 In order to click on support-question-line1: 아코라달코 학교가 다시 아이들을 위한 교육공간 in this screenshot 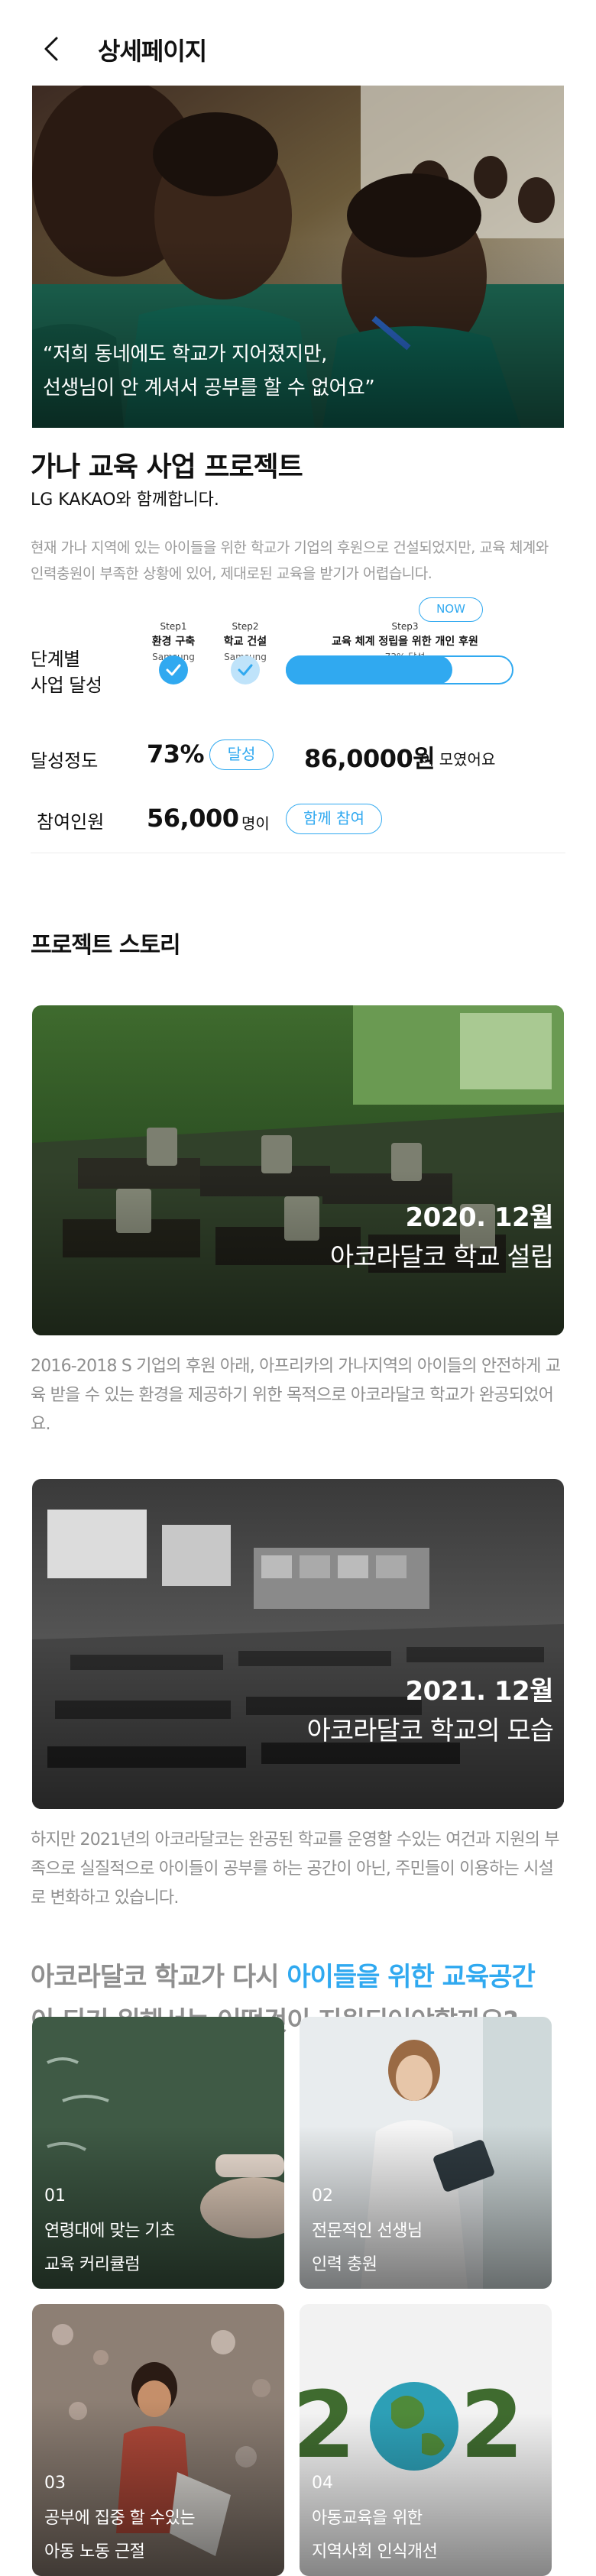, I will do `click(283, 1974)`.